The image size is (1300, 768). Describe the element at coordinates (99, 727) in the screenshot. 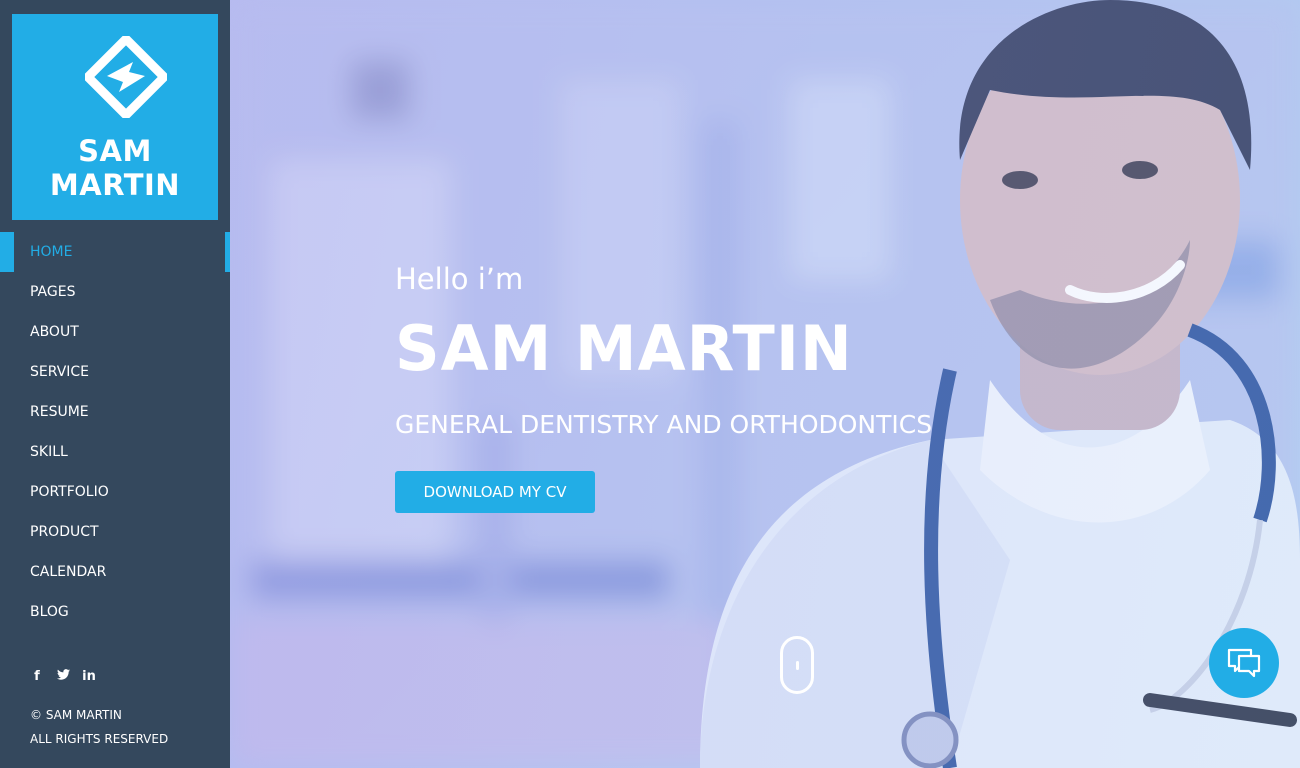

I see `copyright: © SAM MARTIN ALL RIGHTS RESERVED` at that location.